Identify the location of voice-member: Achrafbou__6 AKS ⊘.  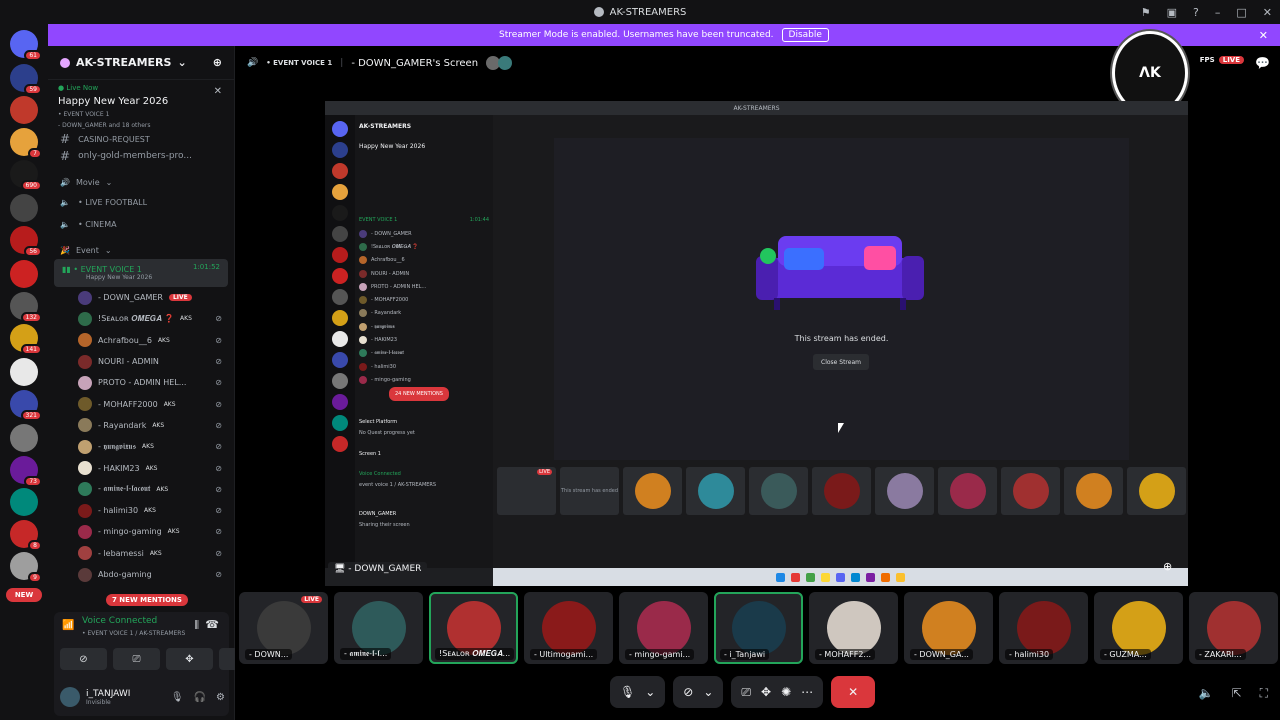
(141, 340).